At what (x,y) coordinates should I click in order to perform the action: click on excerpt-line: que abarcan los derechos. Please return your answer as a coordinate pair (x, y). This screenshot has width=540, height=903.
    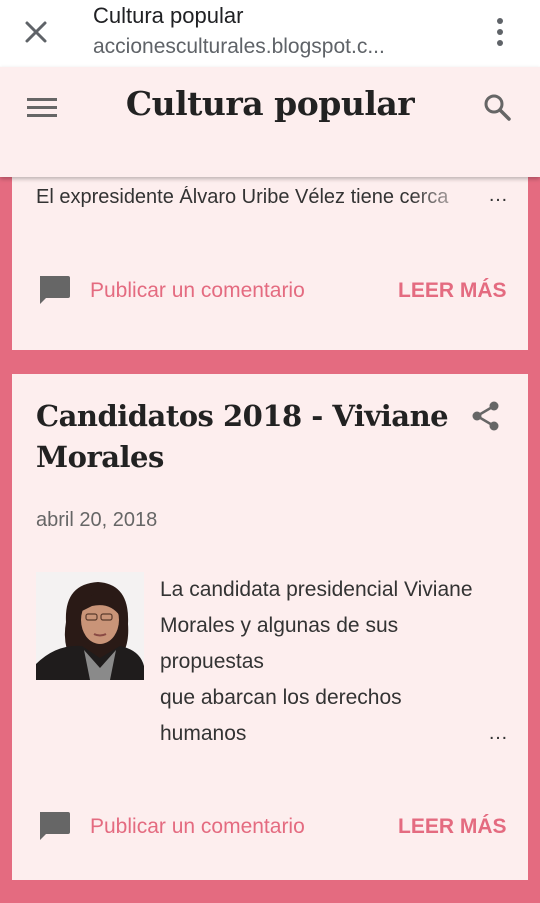
    Looking at the image, I should click on (281, 697).